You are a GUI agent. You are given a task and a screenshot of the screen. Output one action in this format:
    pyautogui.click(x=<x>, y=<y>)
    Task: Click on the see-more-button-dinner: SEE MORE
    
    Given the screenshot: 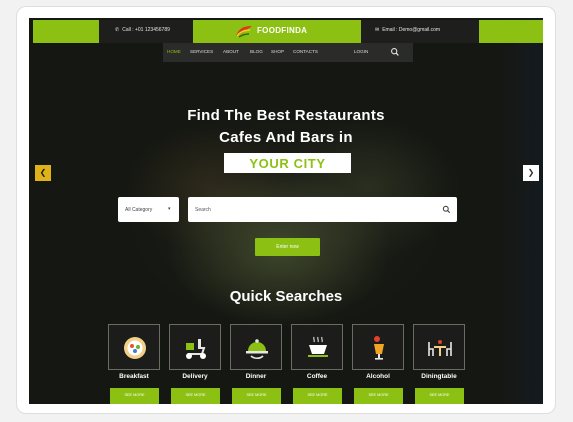 What is the action you would take?
    pyautogui.click(x=256, y=396)
    